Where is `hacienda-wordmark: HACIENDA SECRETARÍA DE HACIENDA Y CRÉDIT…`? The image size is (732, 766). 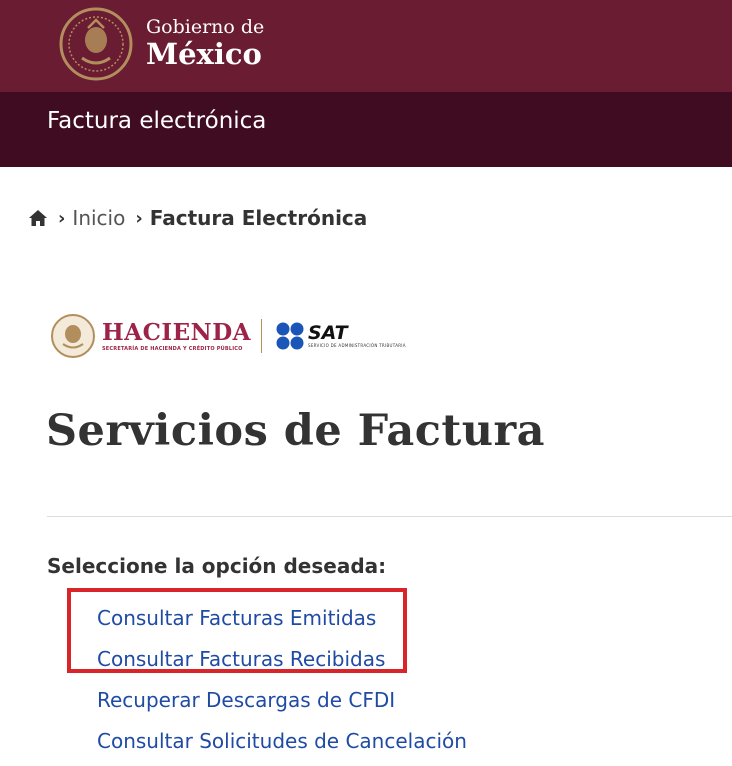 hacienda-wordmark: HACIENDA SECRETARÍA DE HACIENDA Y CRÉDIT… is located at coordinates (176, 335).